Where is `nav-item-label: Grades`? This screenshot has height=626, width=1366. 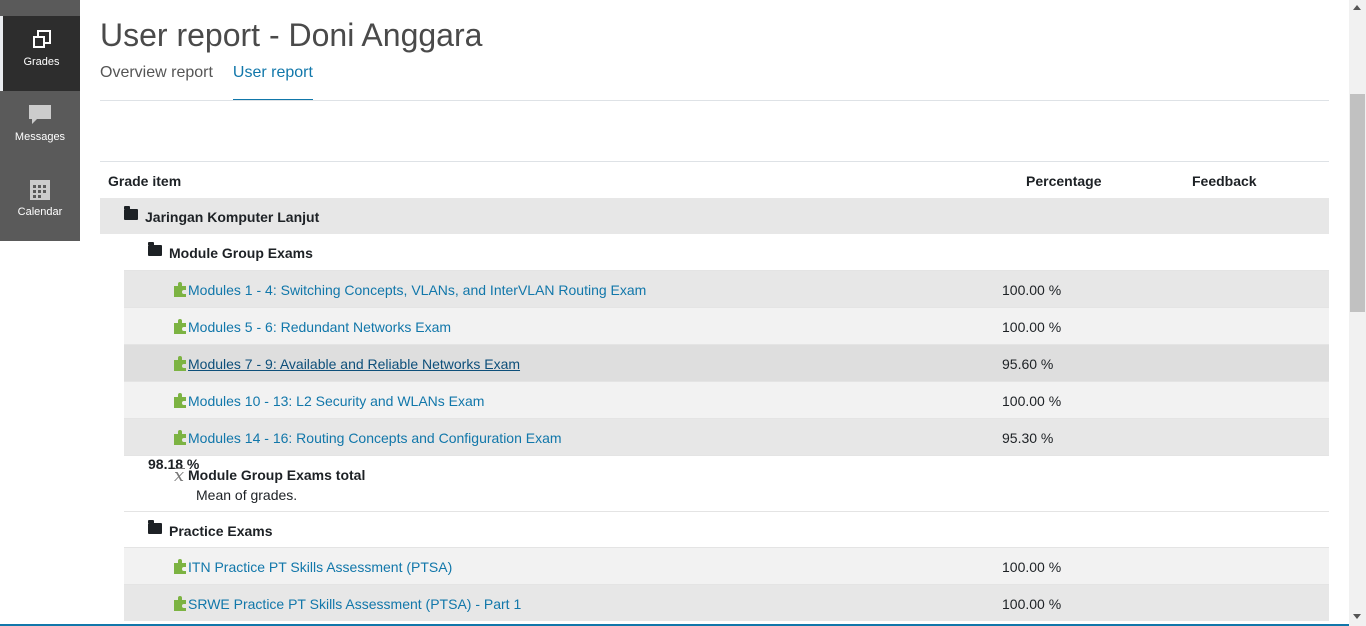 nav-item-label: Grades is located at coordinates (41, 62).